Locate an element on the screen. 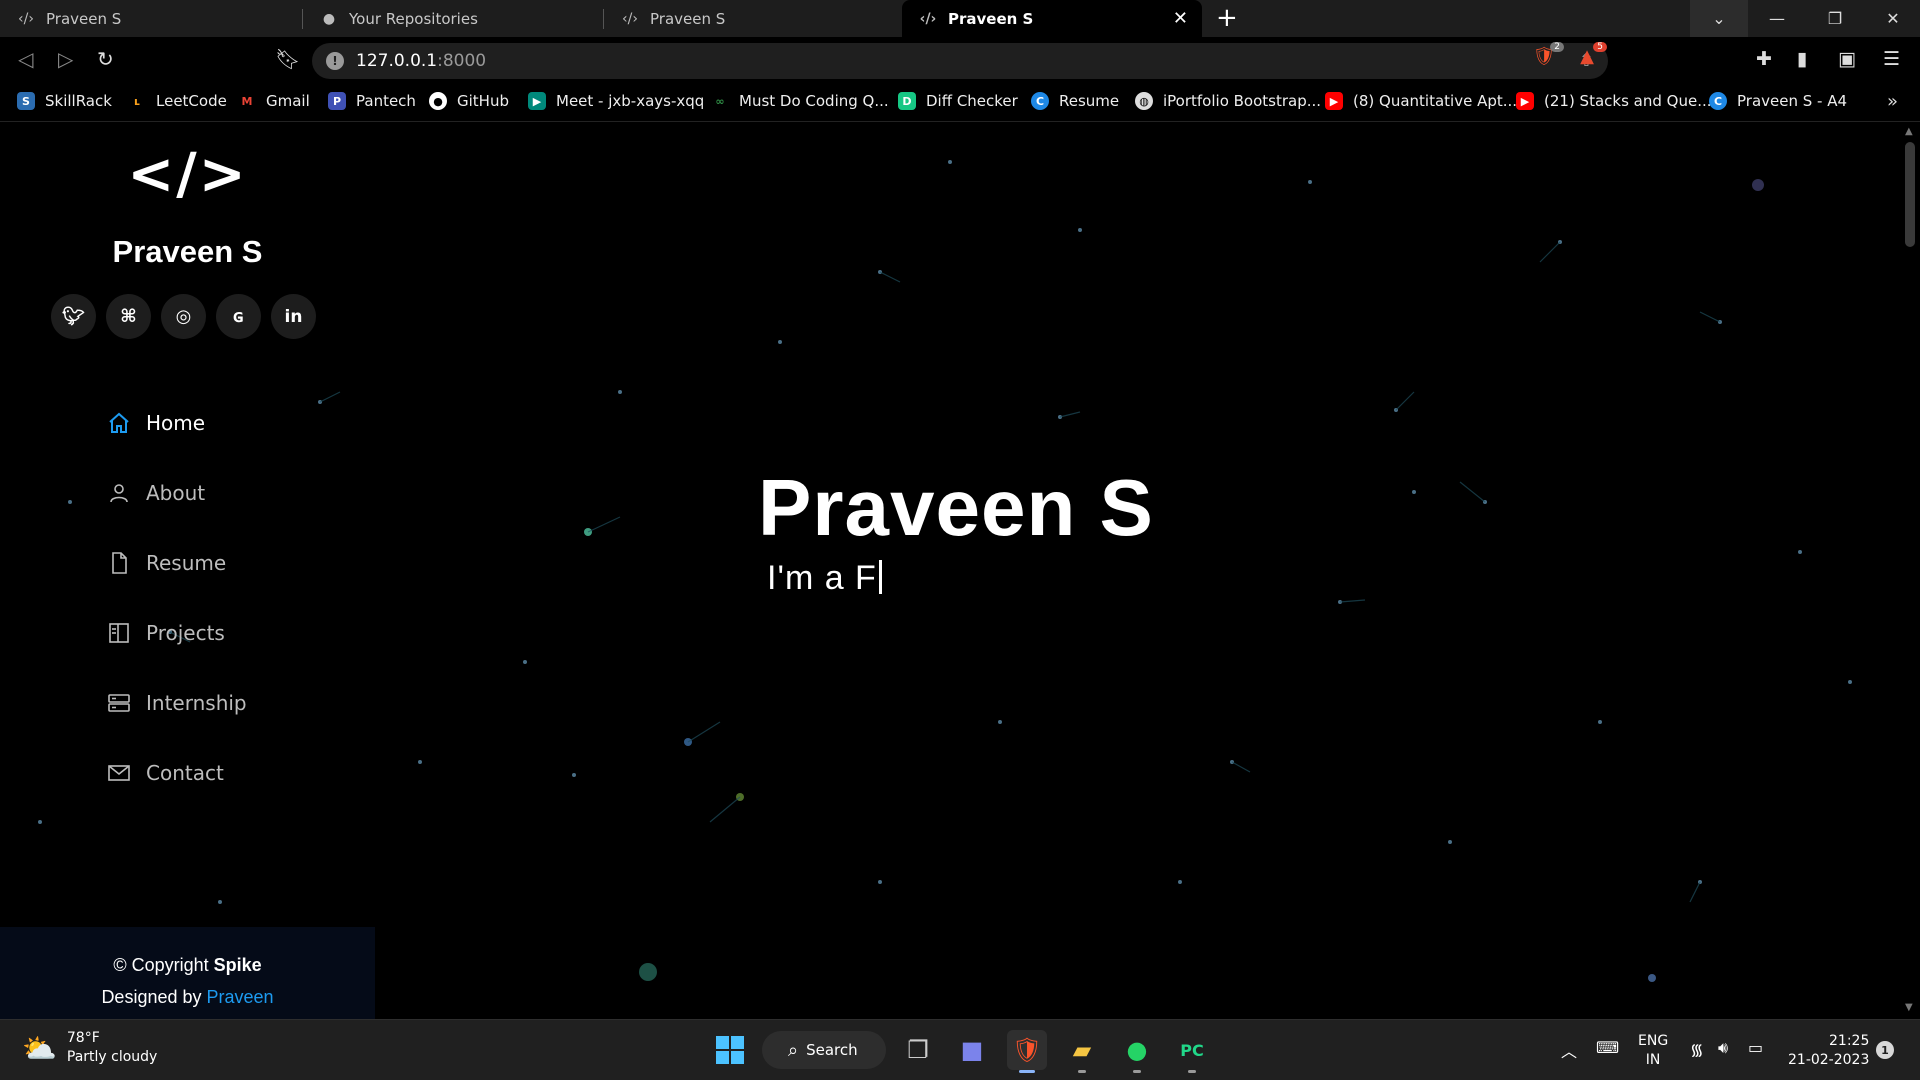 The image size is (1920, 1080). bookmark-github: ● GitHub is located at coordinates (469, 101).